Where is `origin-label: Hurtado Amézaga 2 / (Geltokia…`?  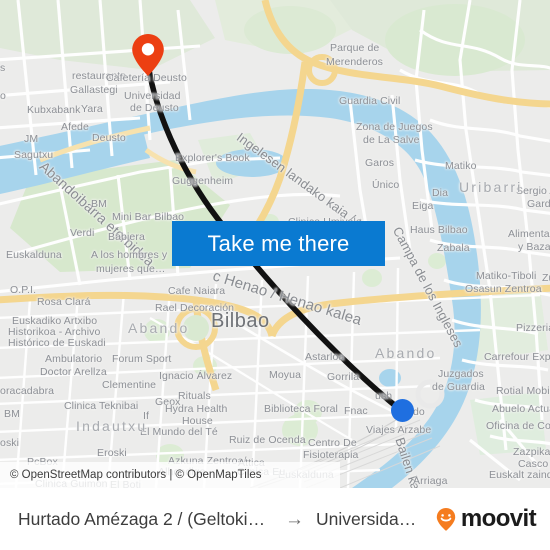
origin-label: Hurtado Amézaga 2 / (Geltokia… is located at coordinates (145, 518).